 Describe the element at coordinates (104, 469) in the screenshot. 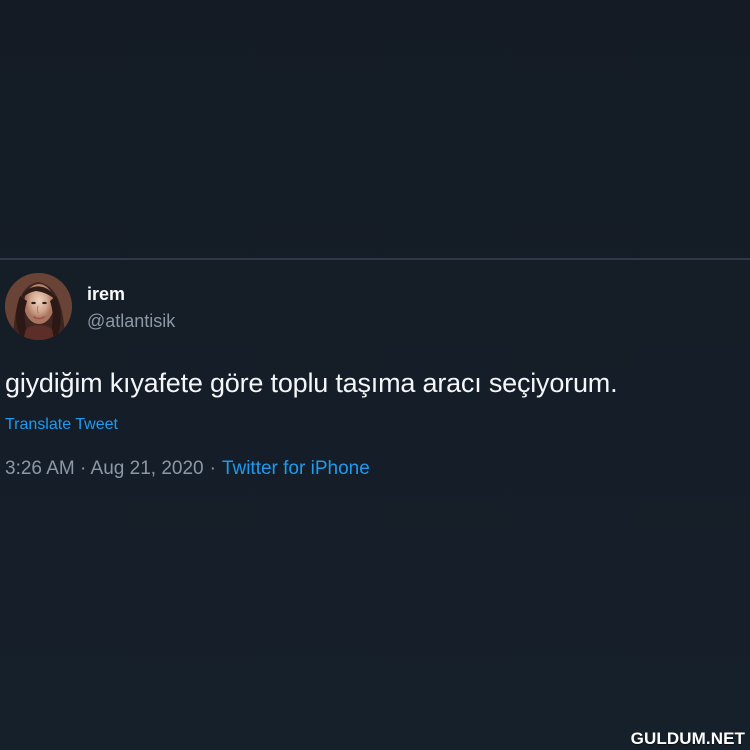

I see `timestamp: 3:26 AM · Aug 21, 2020` at that location.